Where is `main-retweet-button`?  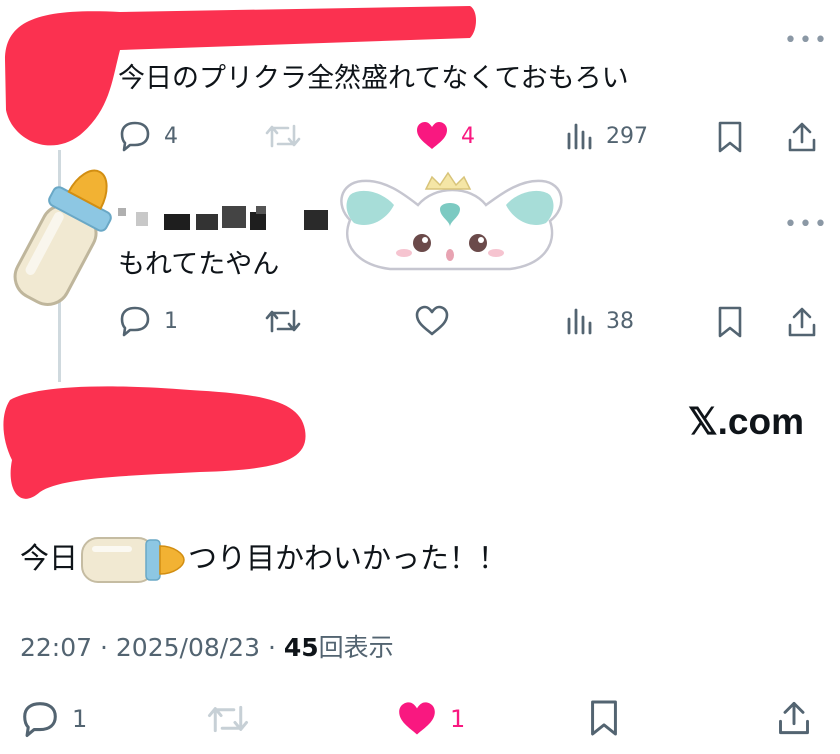 main-retweet-button is located at coordinates (228, 719).